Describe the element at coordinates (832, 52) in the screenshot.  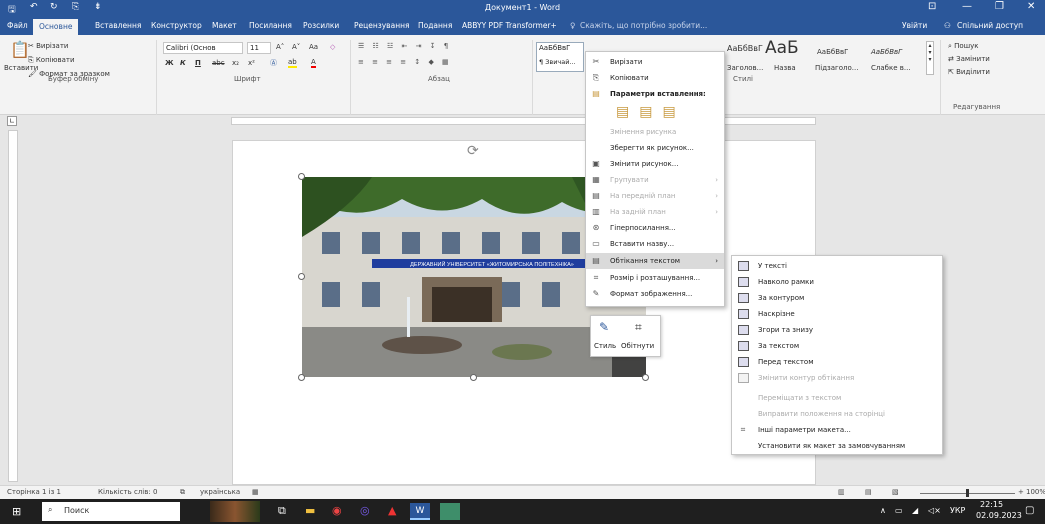
I see `style-subtitle-preview: АаБбВвГ` at that location.